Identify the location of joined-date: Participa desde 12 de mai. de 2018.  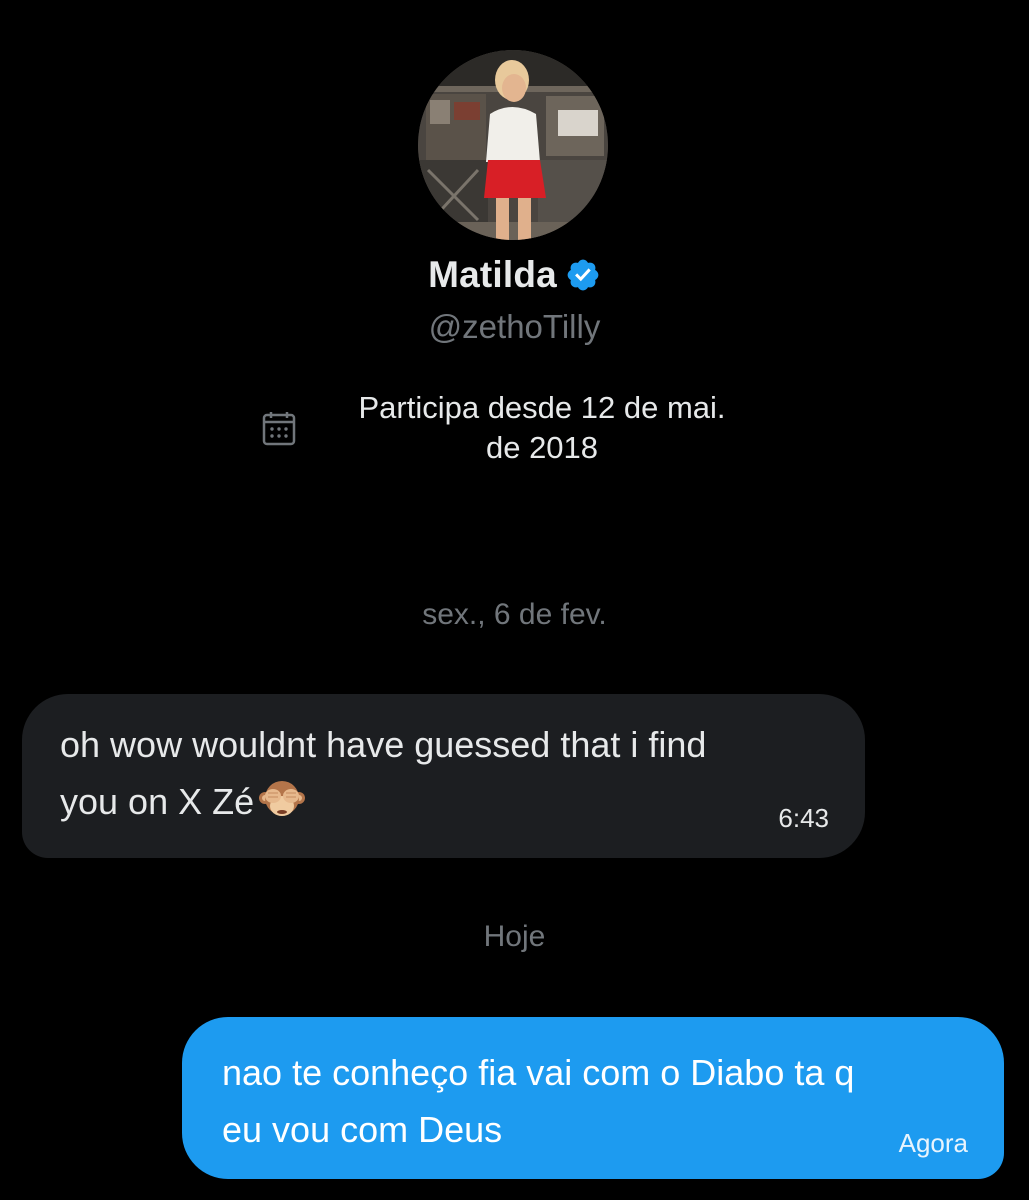
(512, 433).